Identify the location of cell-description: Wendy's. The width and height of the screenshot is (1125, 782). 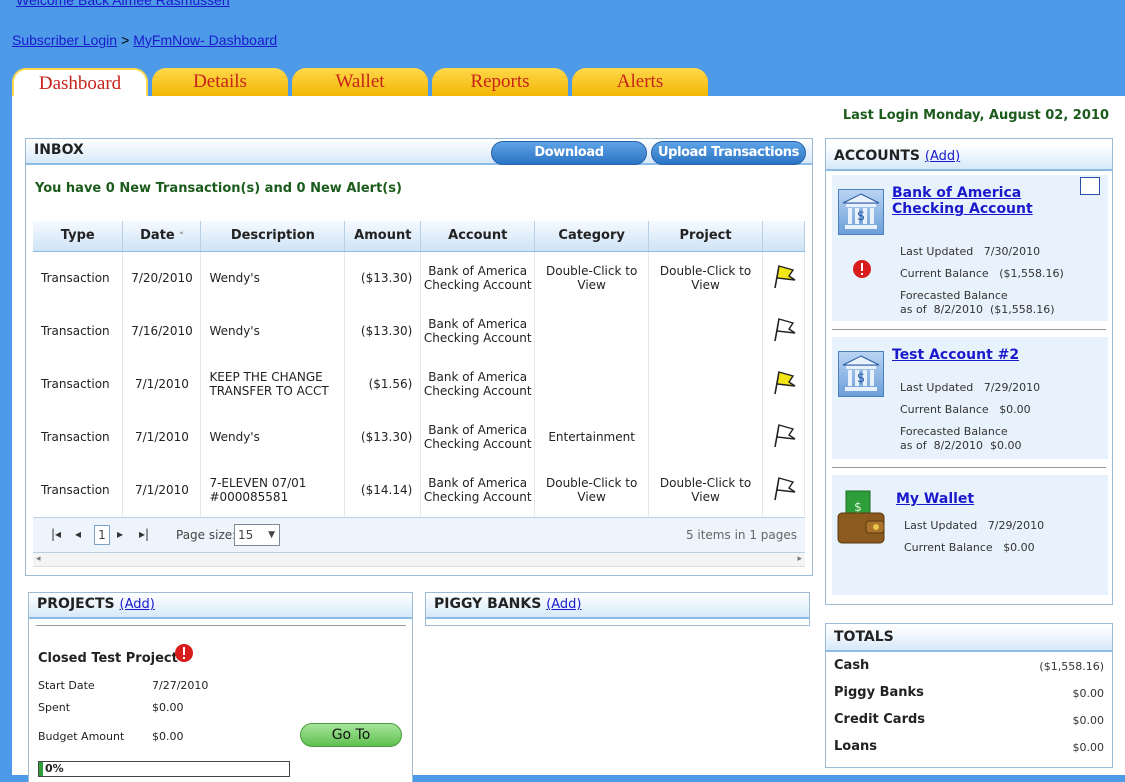
(273, 277).